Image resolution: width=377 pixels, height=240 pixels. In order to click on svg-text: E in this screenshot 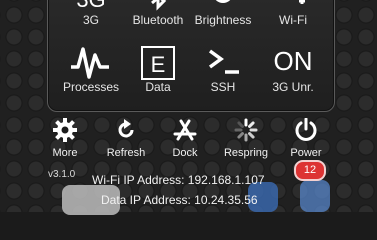, I will do `click(158, 64)`.